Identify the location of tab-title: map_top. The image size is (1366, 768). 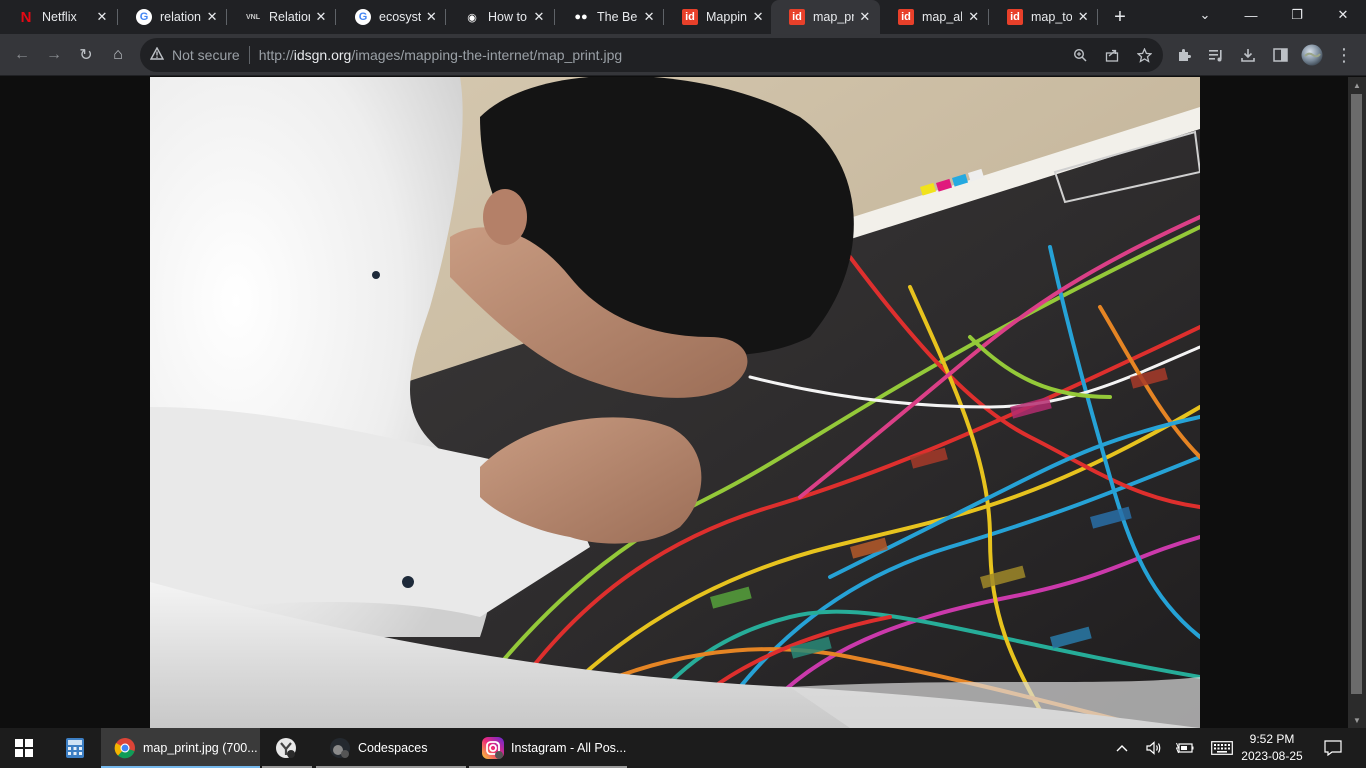
(1052, 17).